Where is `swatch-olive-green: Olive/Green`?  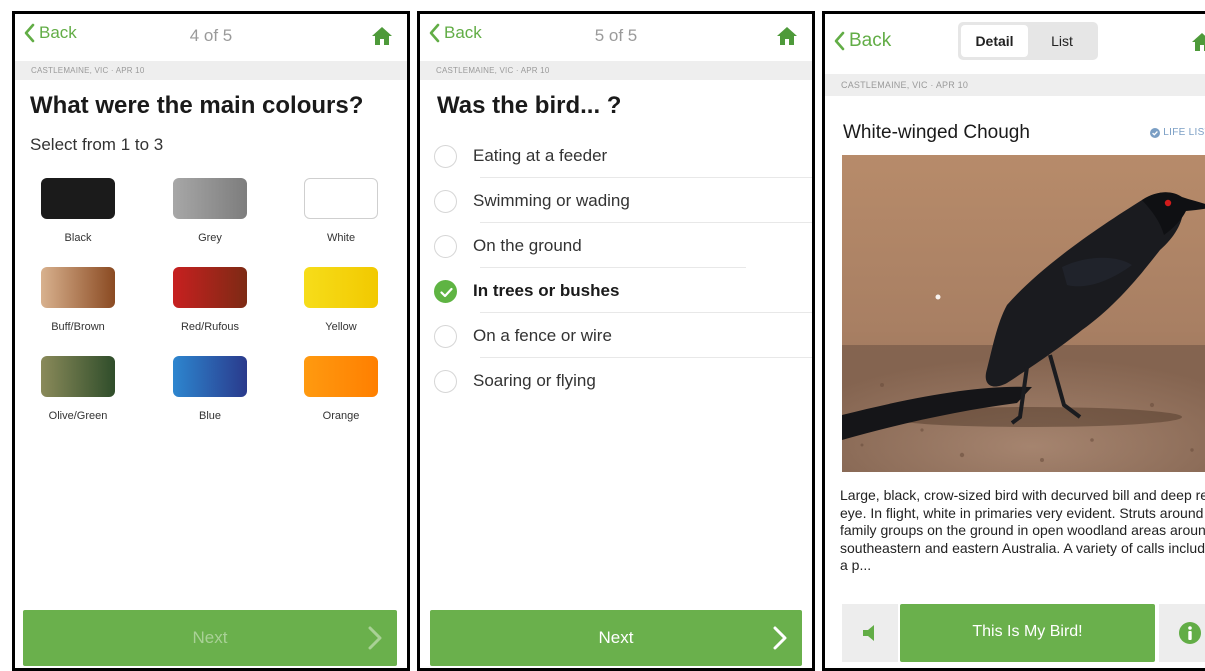
swatch-olive-green: Olive/Green is located at coordinates (78, 389).